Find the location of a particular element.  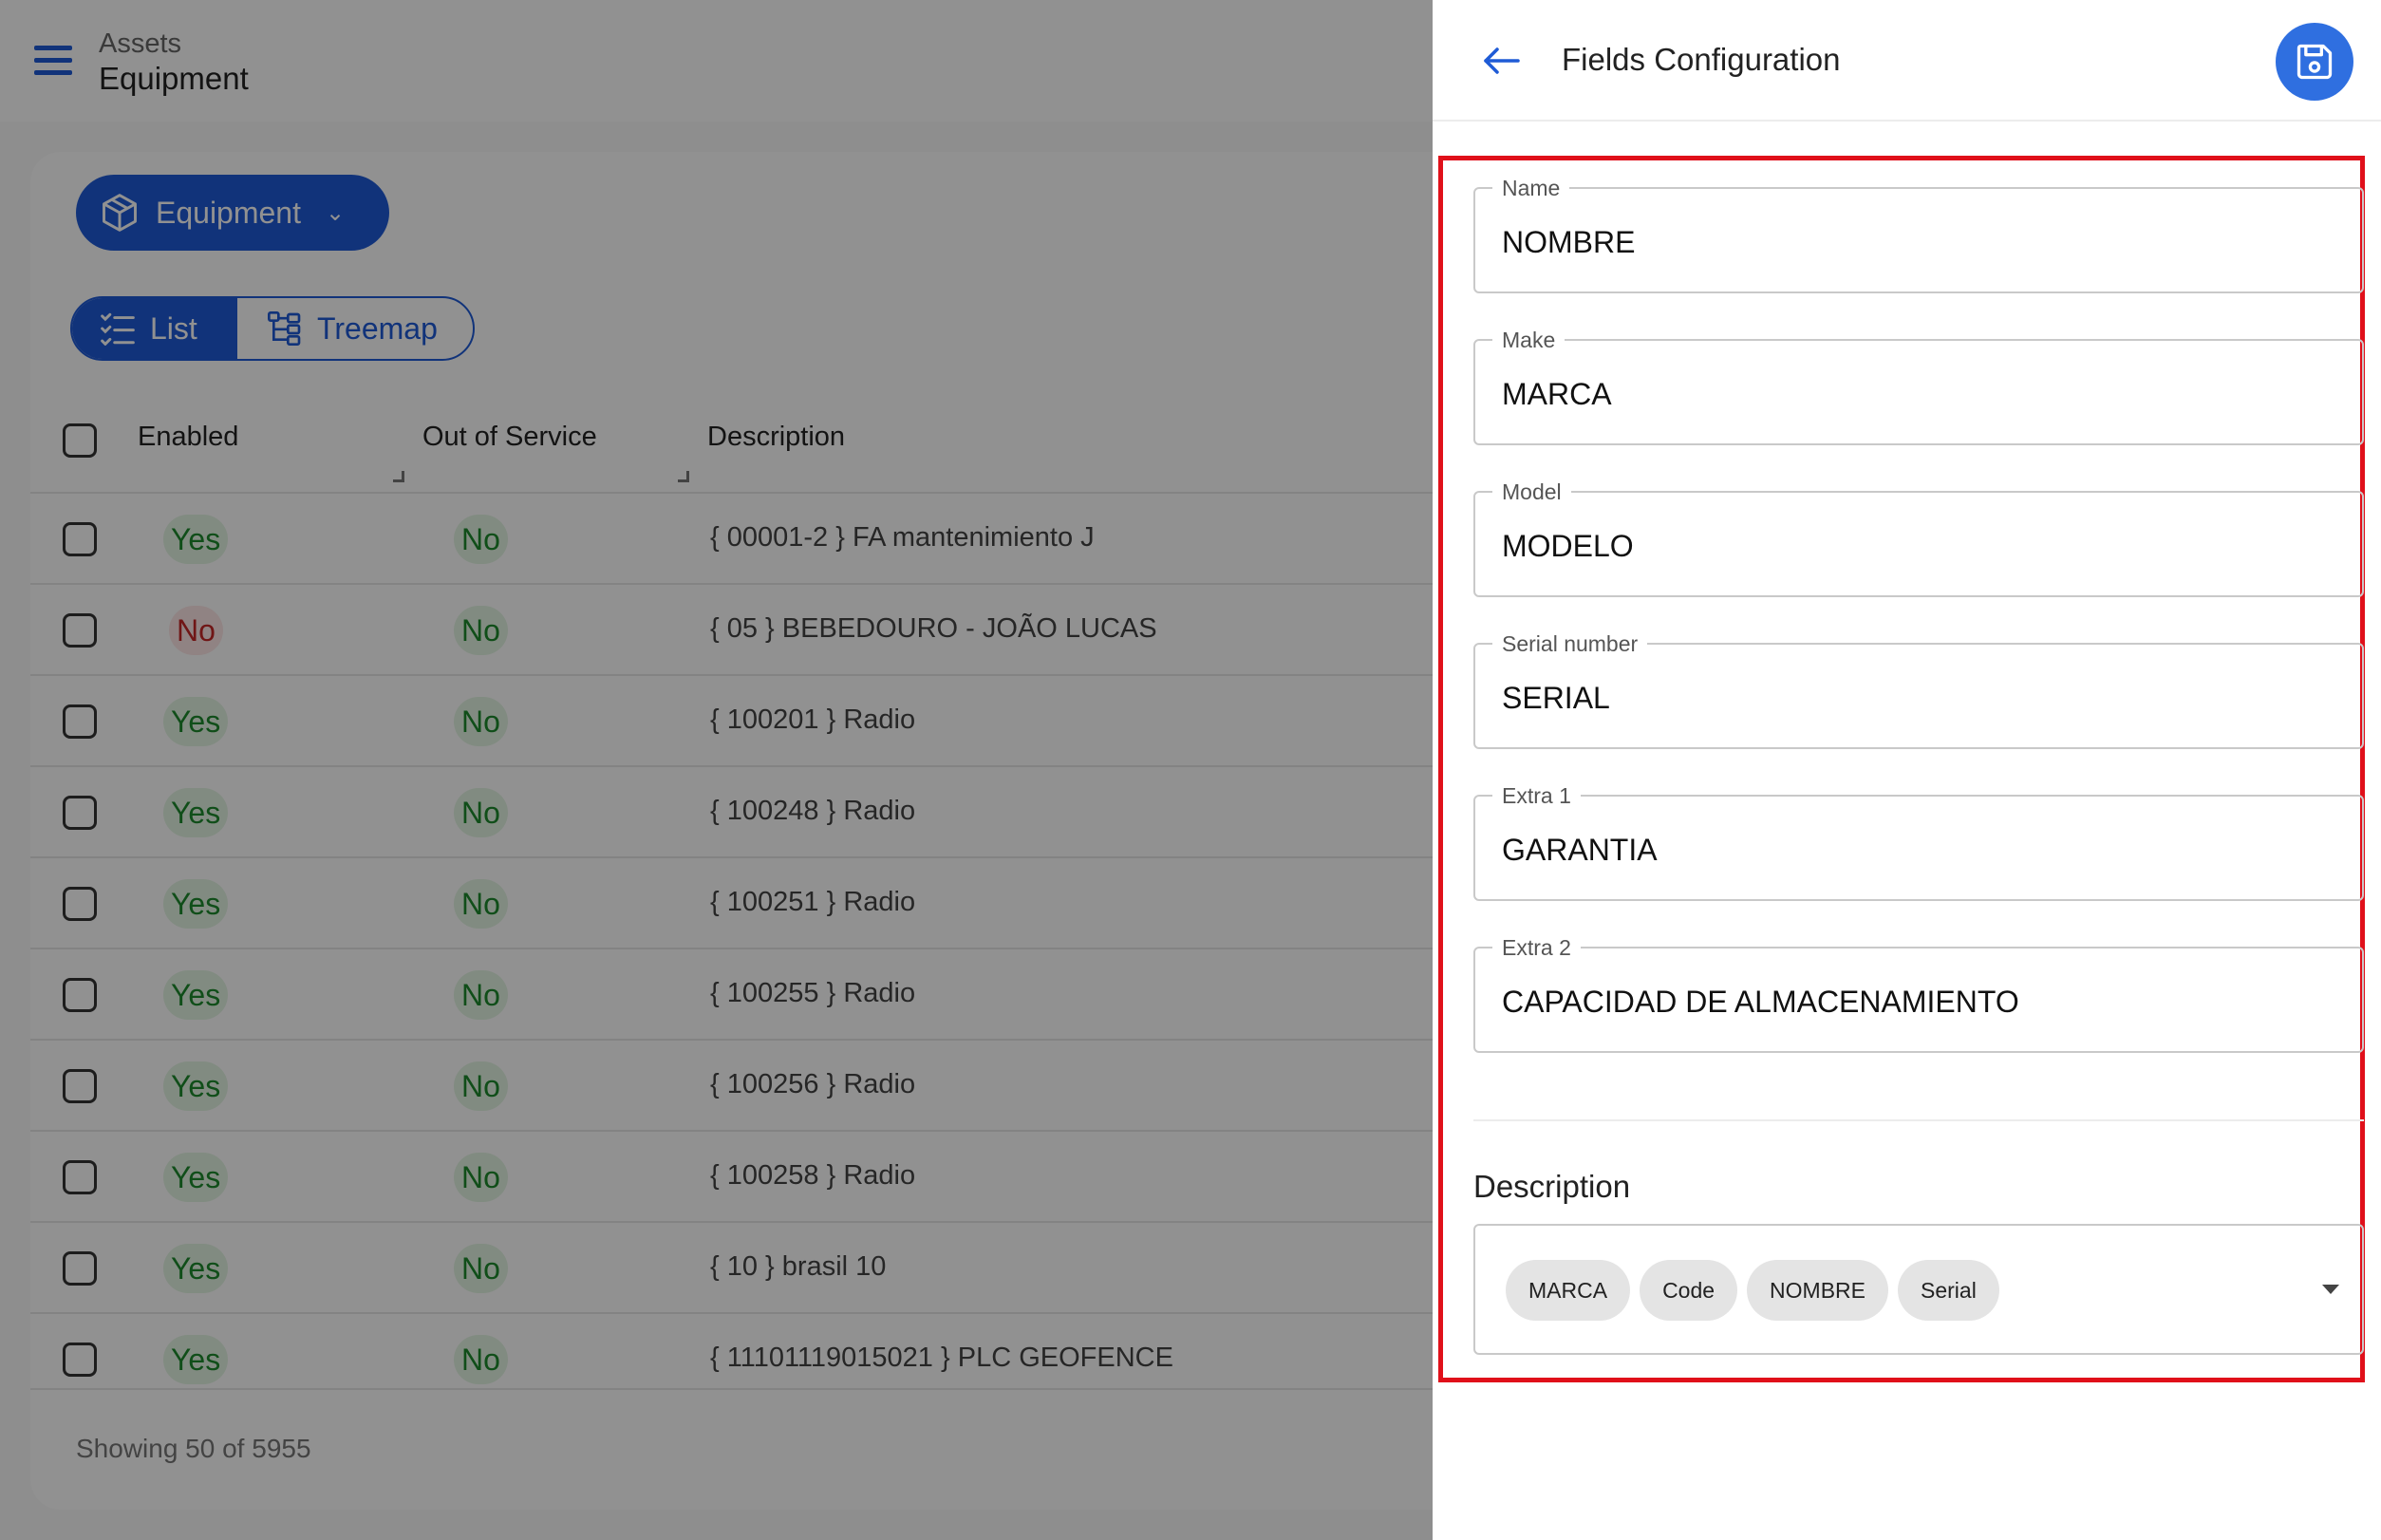

floppy-disk-icon is located at coordinates (2315, 62).